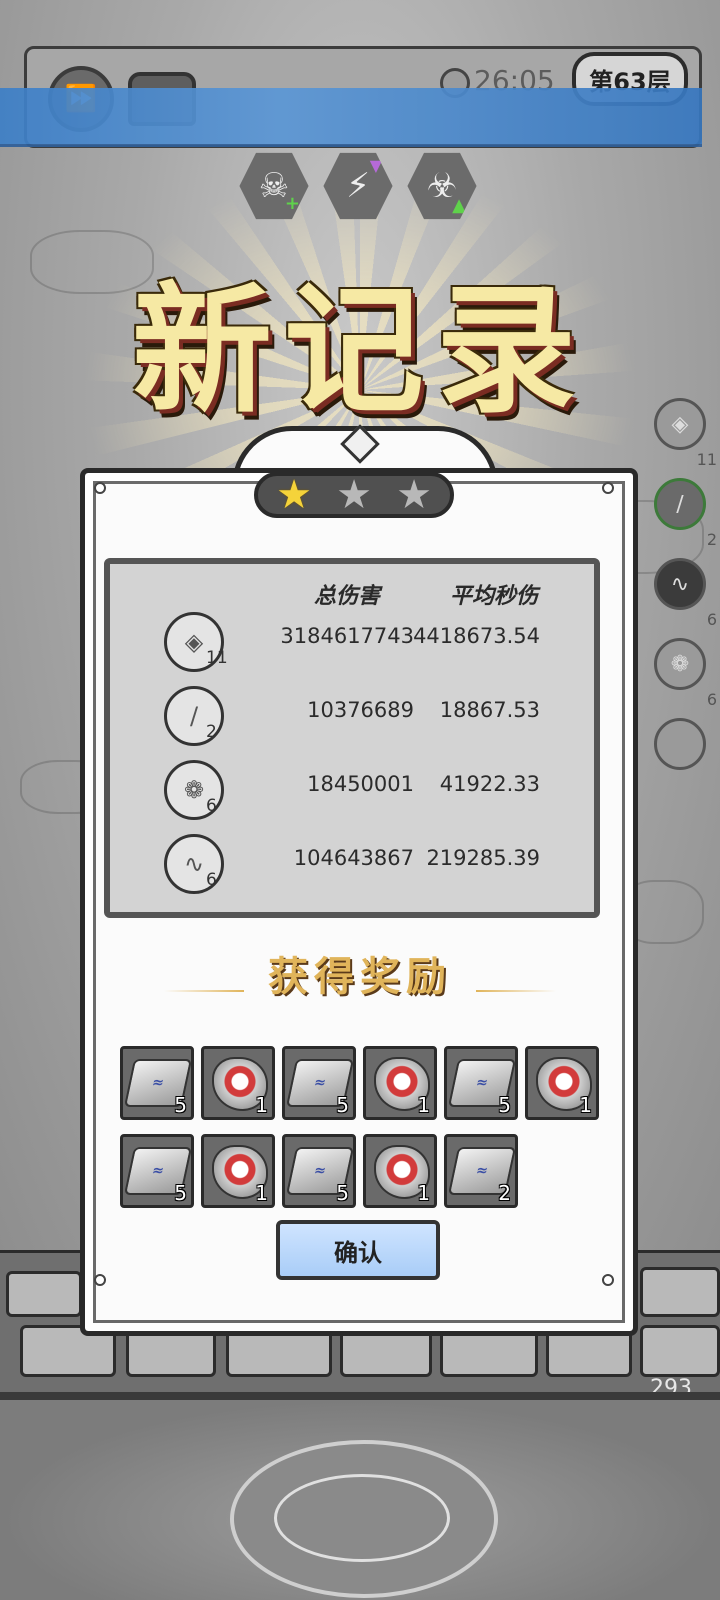 This screenshot has height=1600, width=720. Describe the element at coordinates (680, 664) in the screenshot. I see `crystal-burst-icon: ❁` at that location.